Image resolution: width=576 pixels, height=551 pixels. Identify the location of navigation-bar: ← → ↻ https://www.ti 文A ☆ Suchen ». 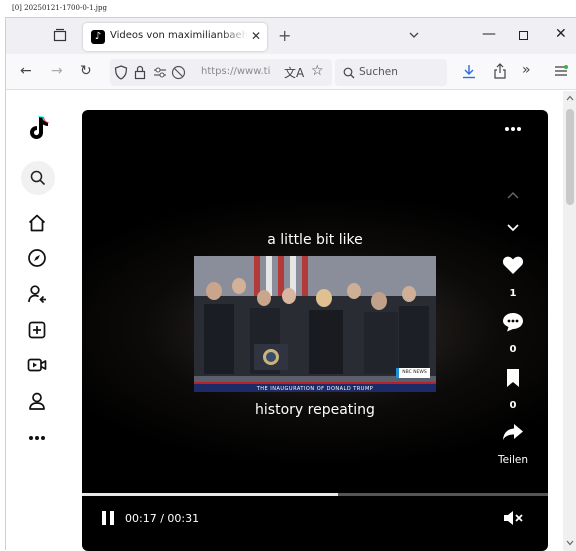
(291, 72).